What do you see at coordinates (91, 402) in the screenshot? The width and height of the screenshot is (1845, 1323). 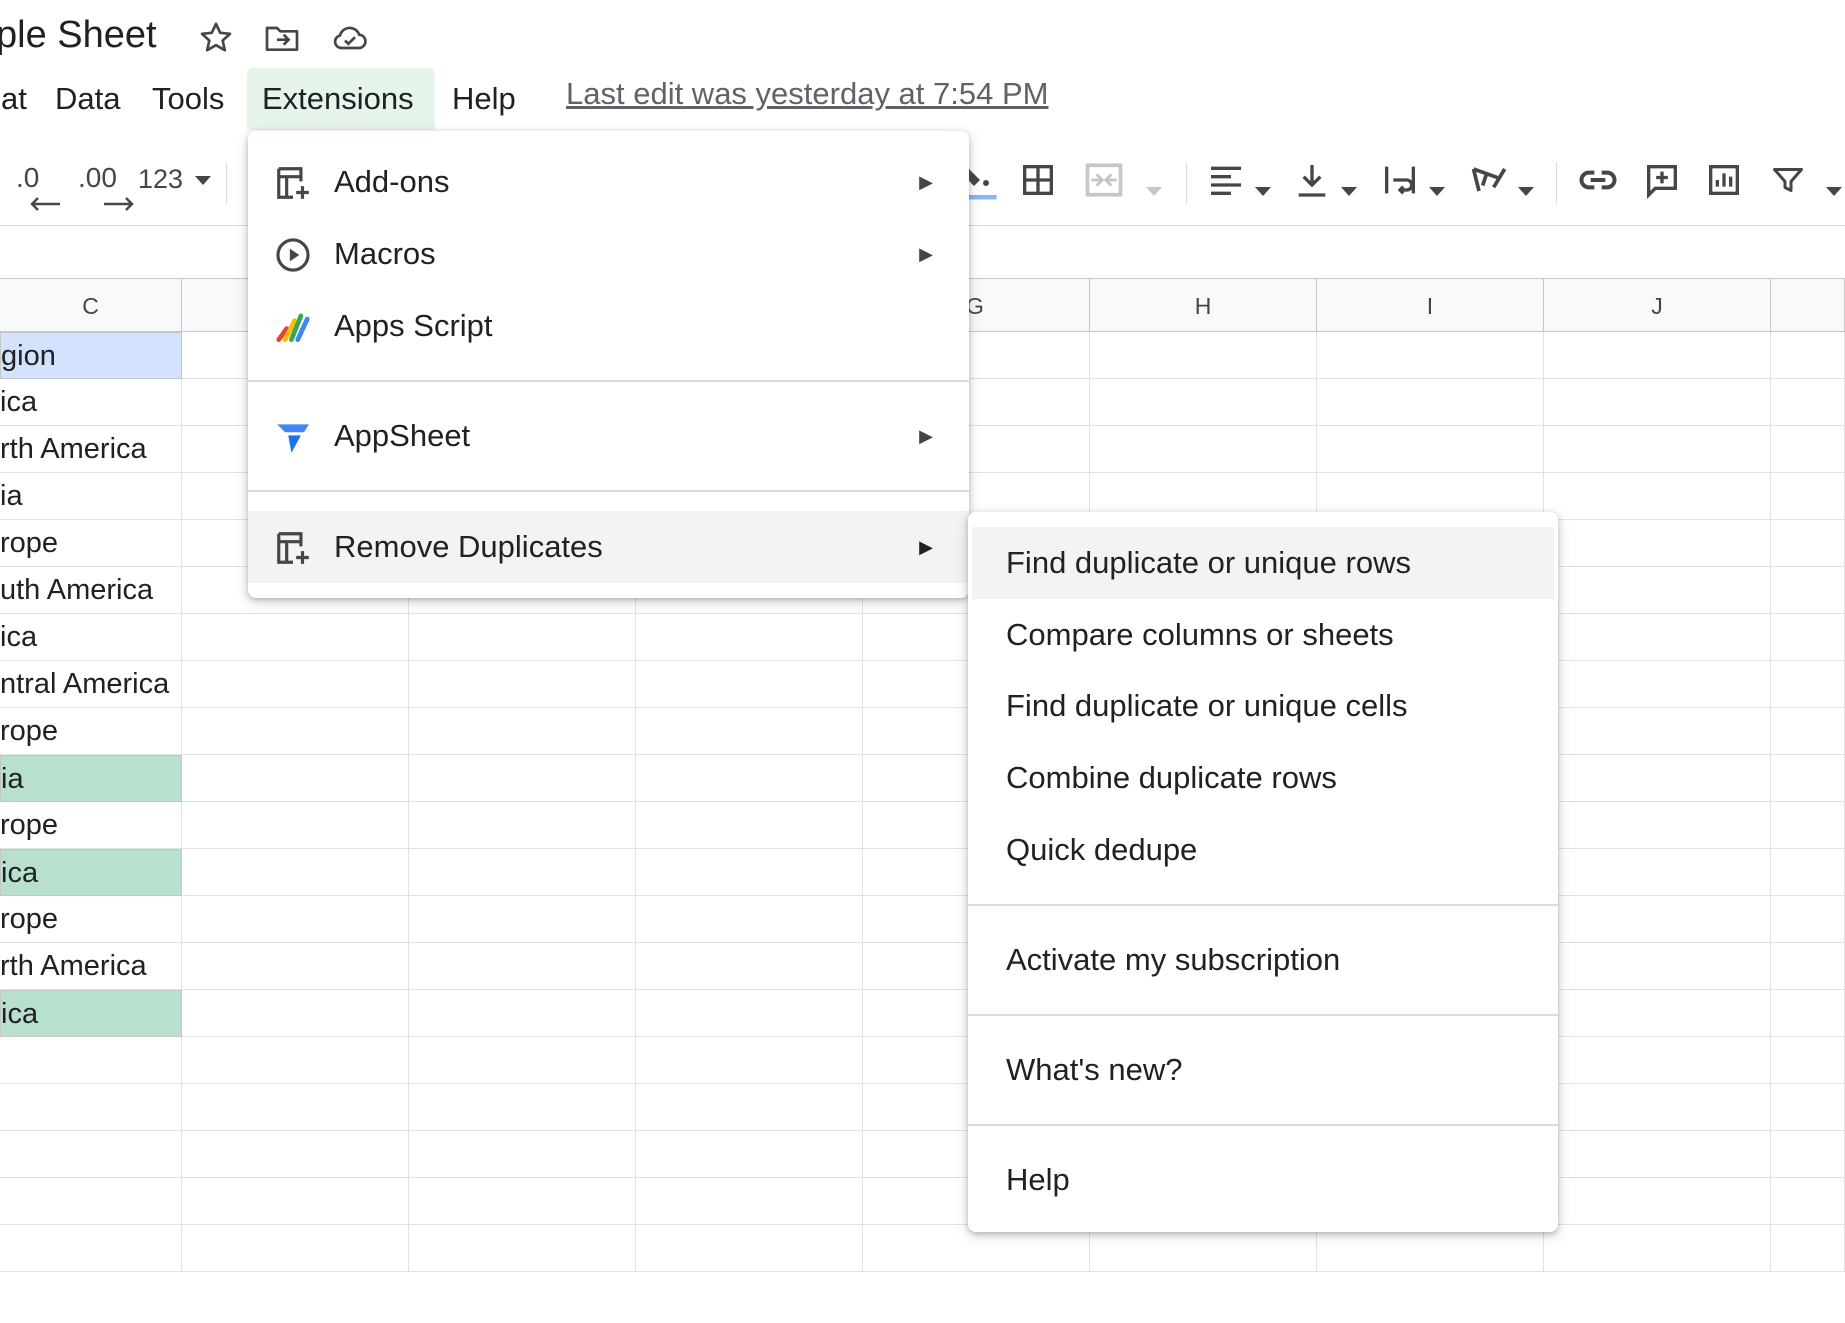 I see `grid-cell-c: ica` at bounding box center [91, 402].